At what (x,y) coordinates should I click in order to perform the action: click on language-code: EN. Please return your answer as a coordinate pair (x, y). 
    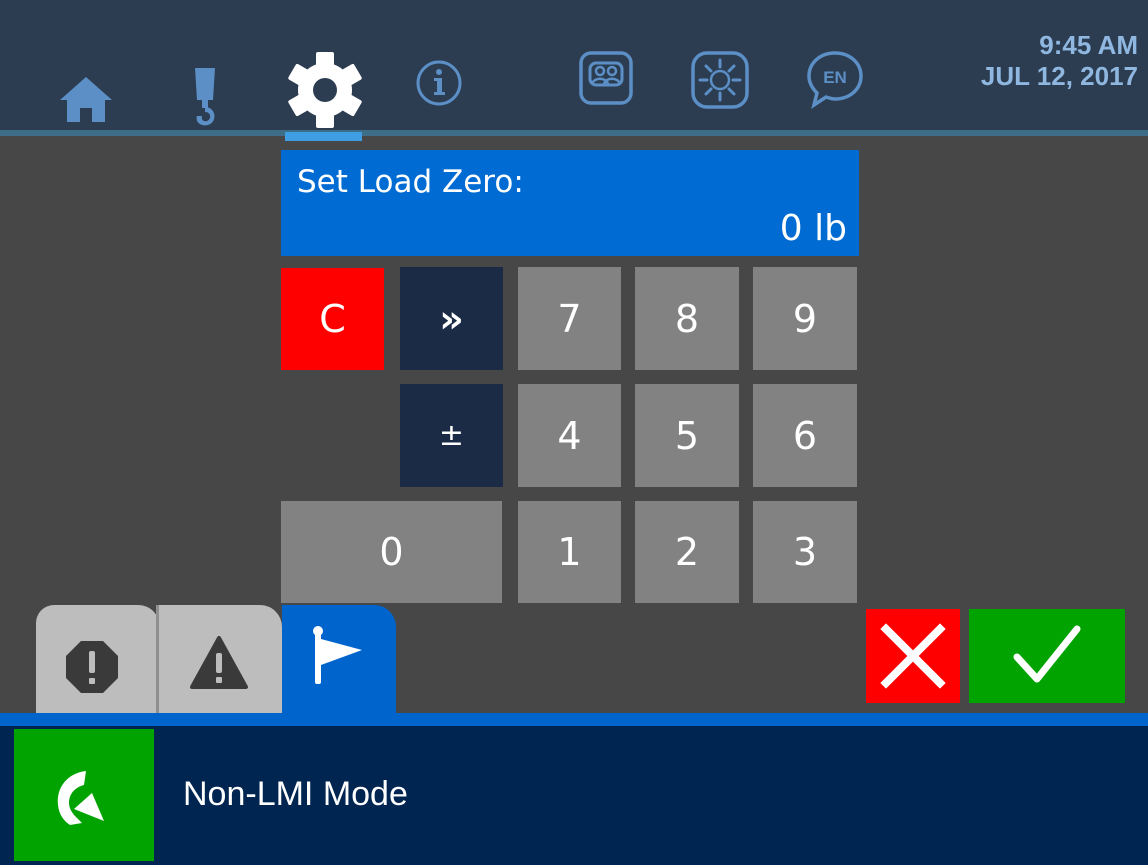
    Looking at the image, I should click on (835, 77).